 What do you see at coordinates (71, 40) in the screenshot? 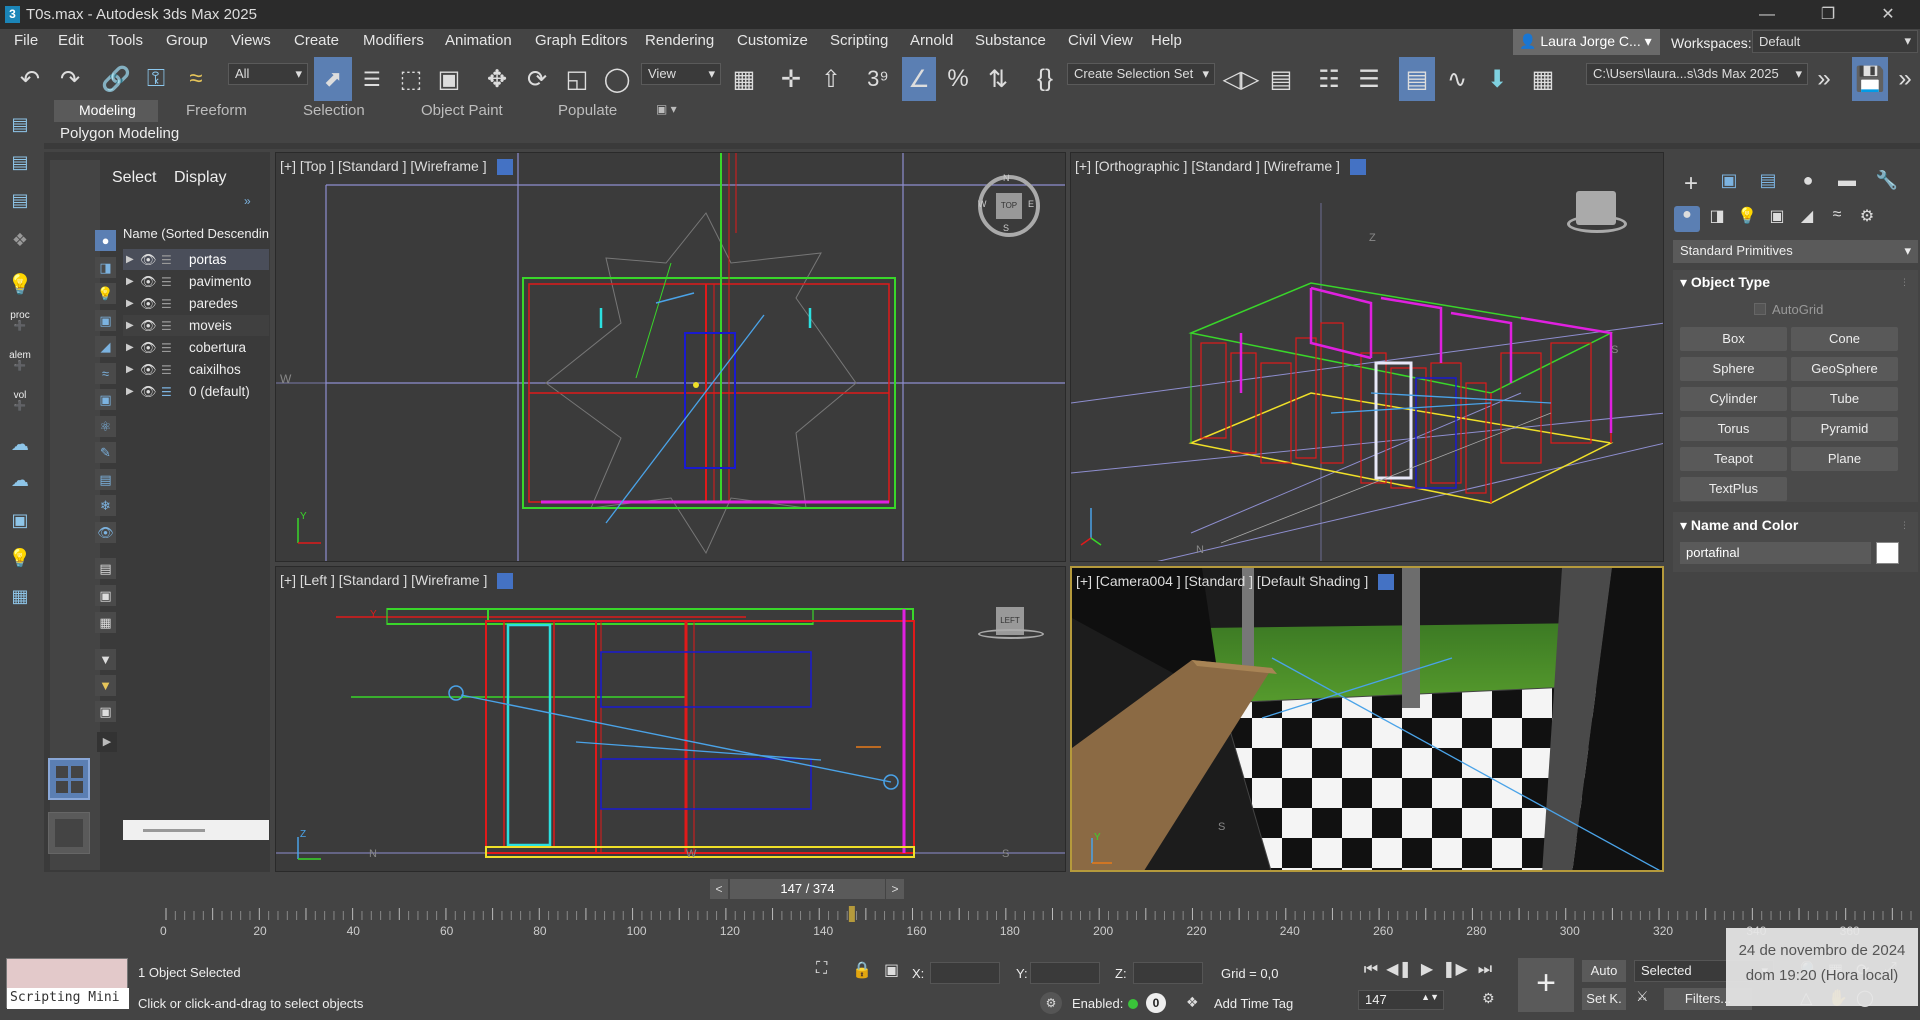
I see `menu-edit: Edit` at bounding box center [71, 40].